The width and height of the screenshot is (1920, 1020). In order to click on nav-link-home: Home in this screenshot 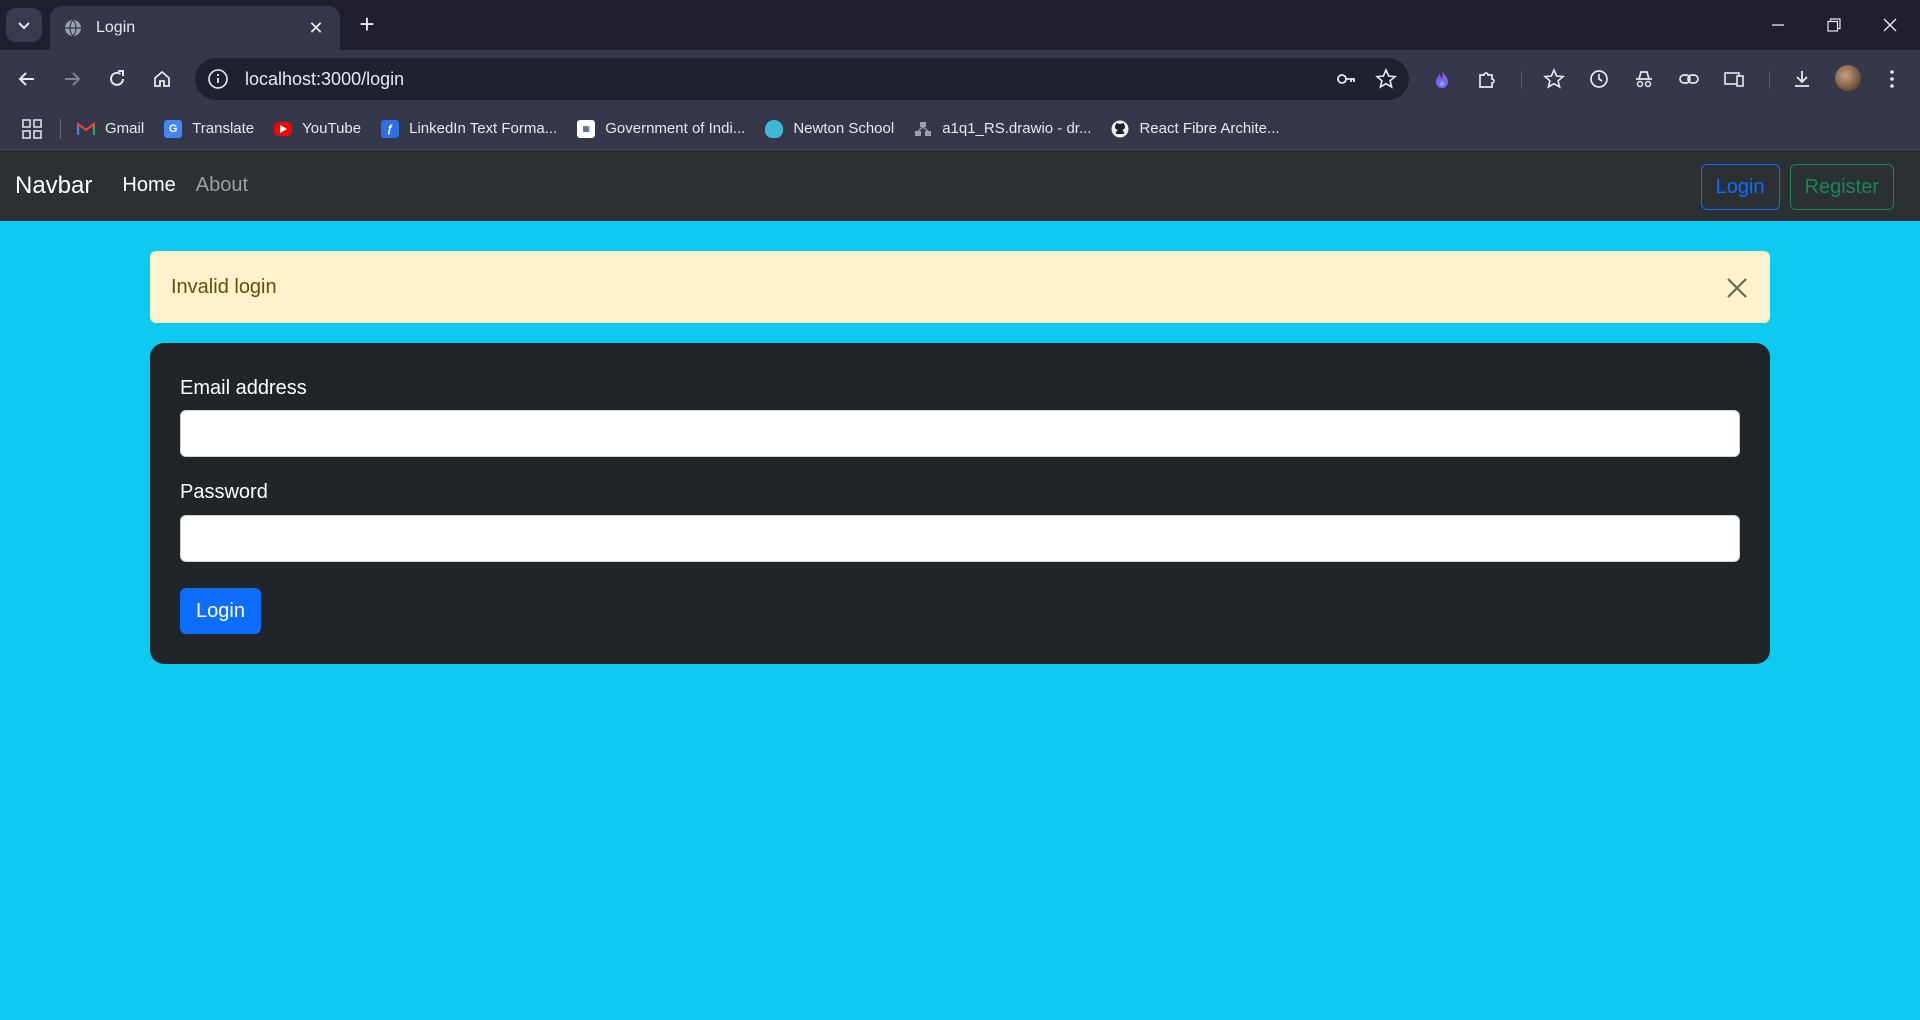, I will do `click(148, 185)`.